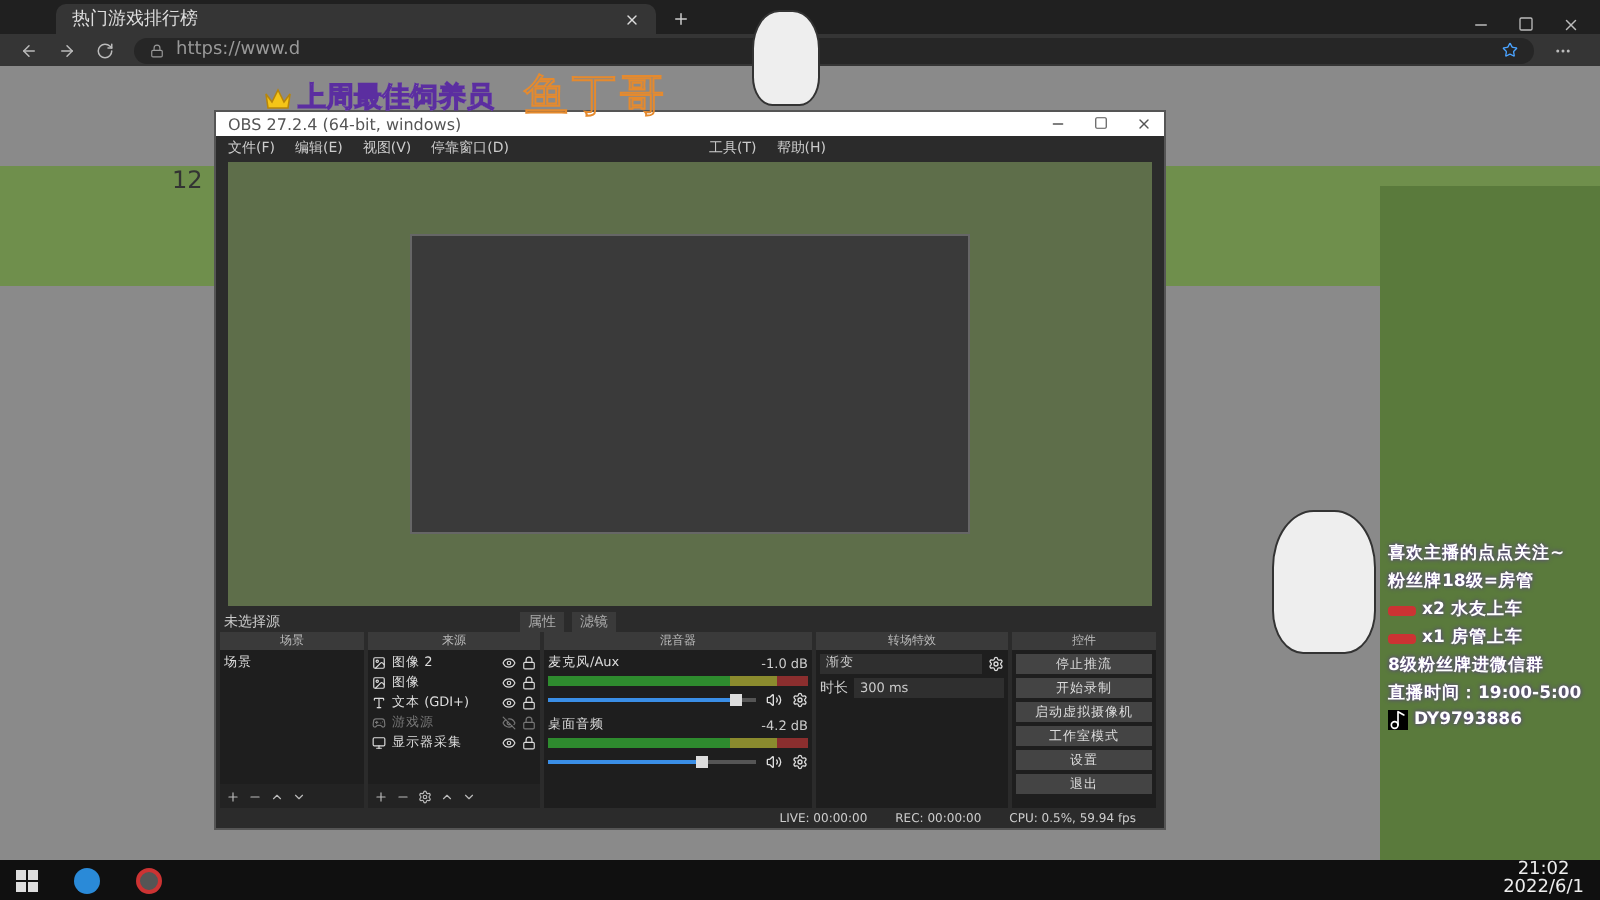 Image resolution: width=1600 pixels, height=900 pixels. I want to click on overlay-text: DY9793886, so click(1468, 720).